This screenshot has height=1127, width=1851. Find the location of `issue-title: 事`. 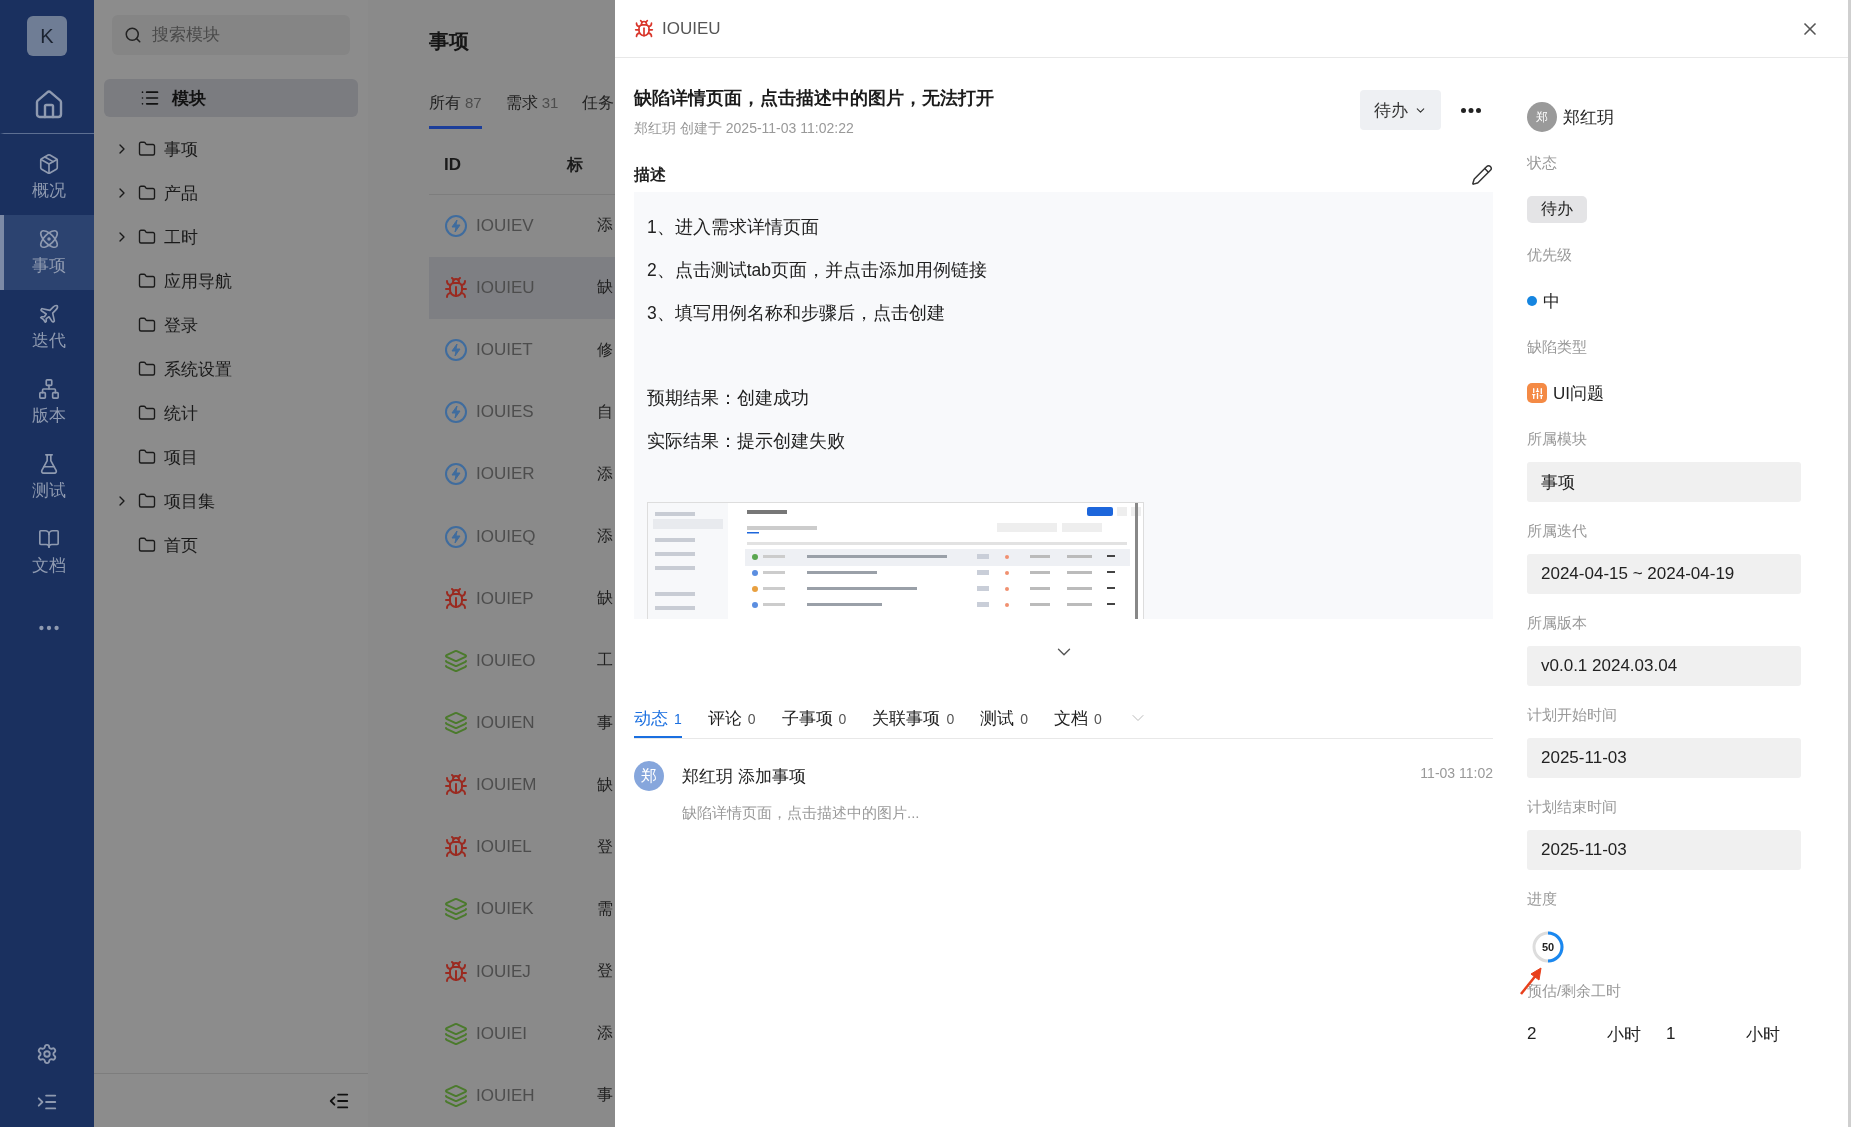

issue-title: 事 is located at coordinates (605, 1095).